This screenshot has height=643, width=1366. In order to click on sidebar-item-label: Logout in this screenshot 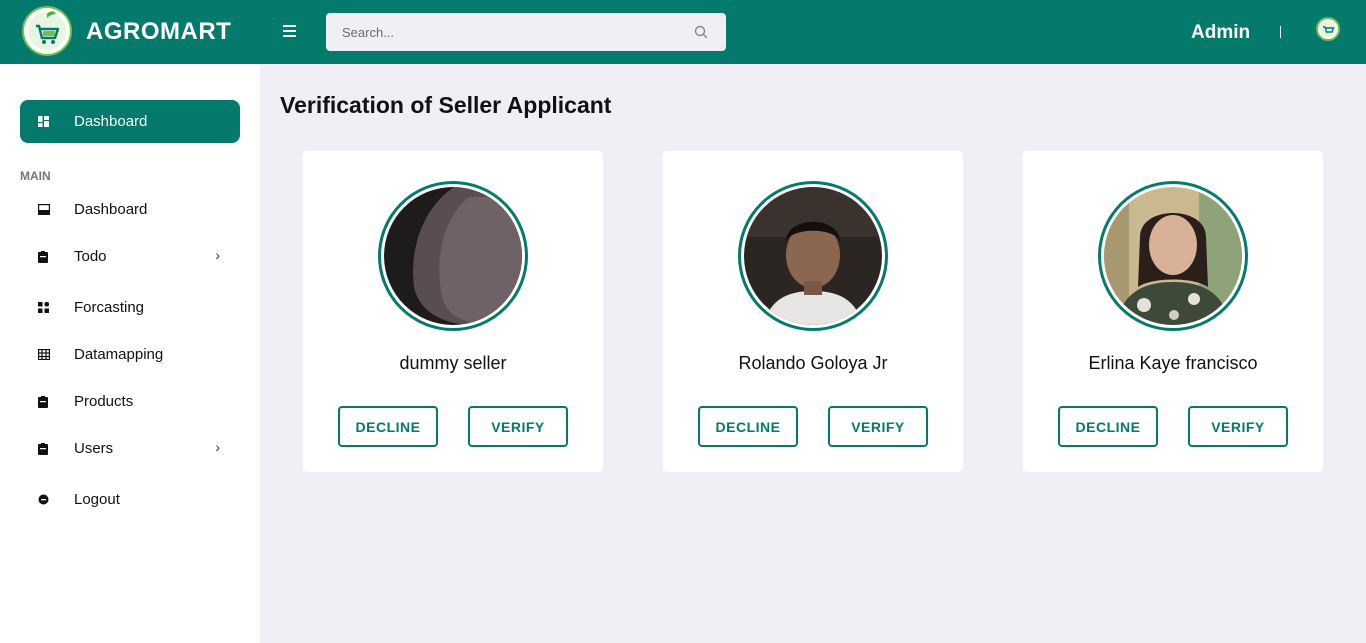, I will do `click(97, 499)`.